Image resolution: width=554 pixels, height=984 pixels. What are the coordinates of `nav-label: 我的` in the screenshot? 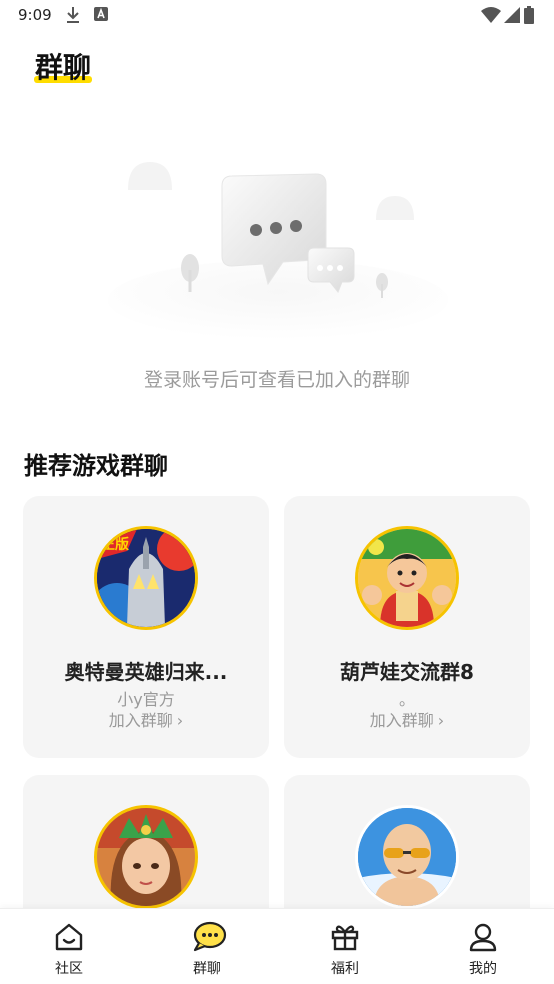 It's located at (483, 969).